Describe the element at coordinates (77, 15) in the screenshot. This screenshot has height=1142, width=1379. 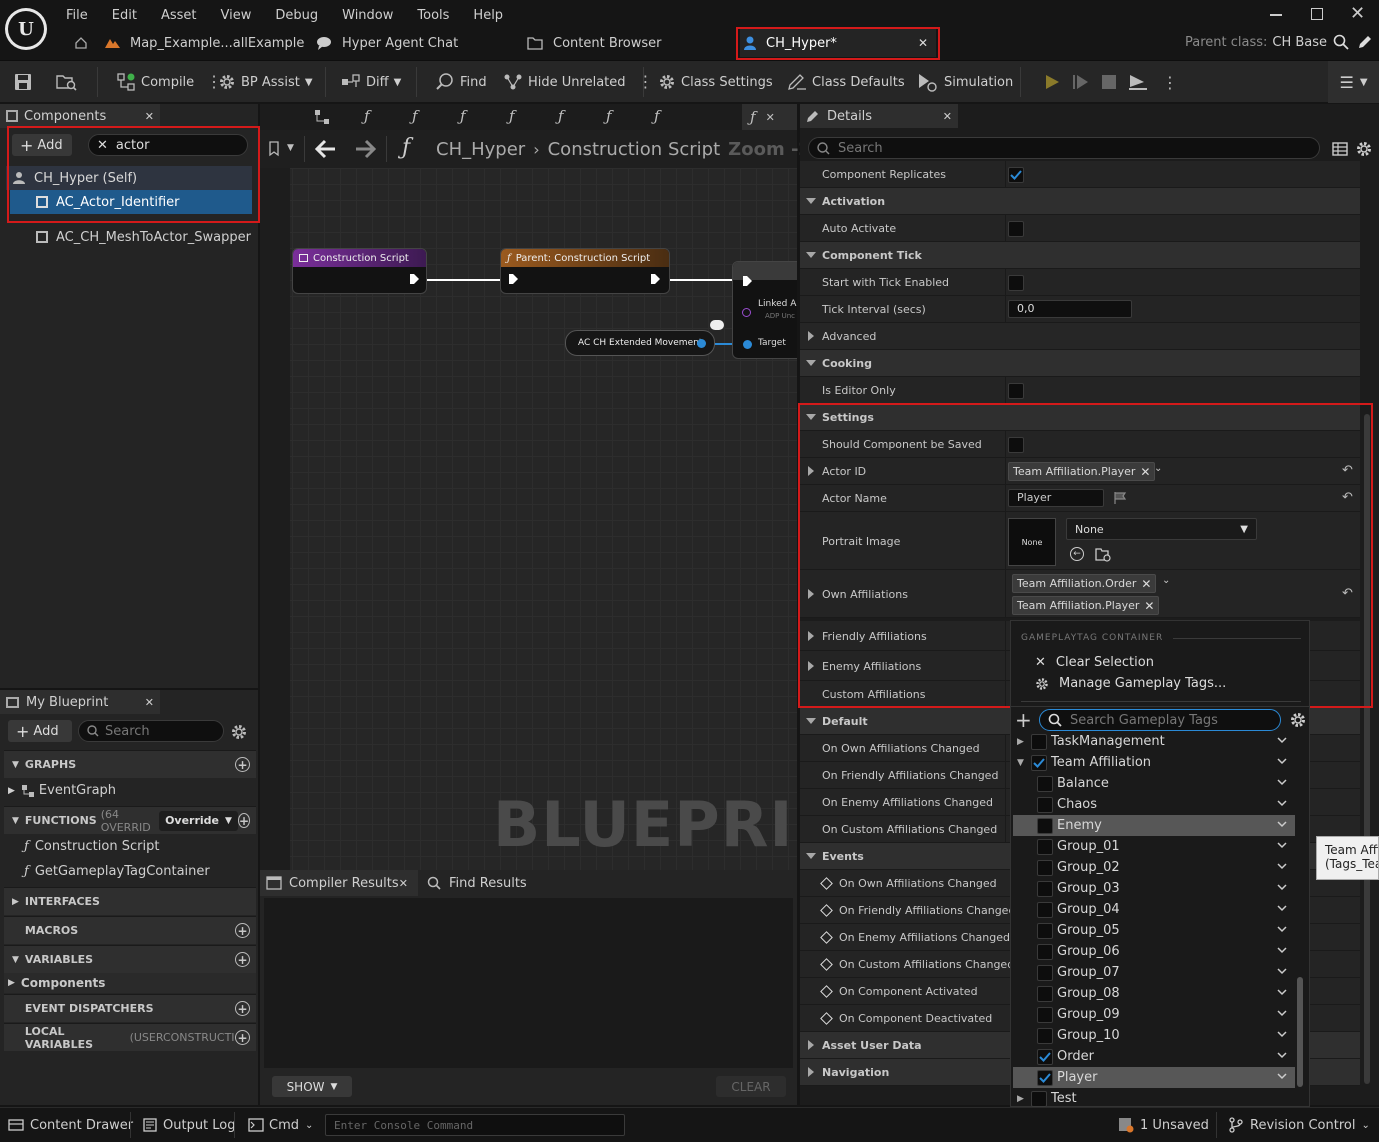
I see `menu-file: File` at that location.